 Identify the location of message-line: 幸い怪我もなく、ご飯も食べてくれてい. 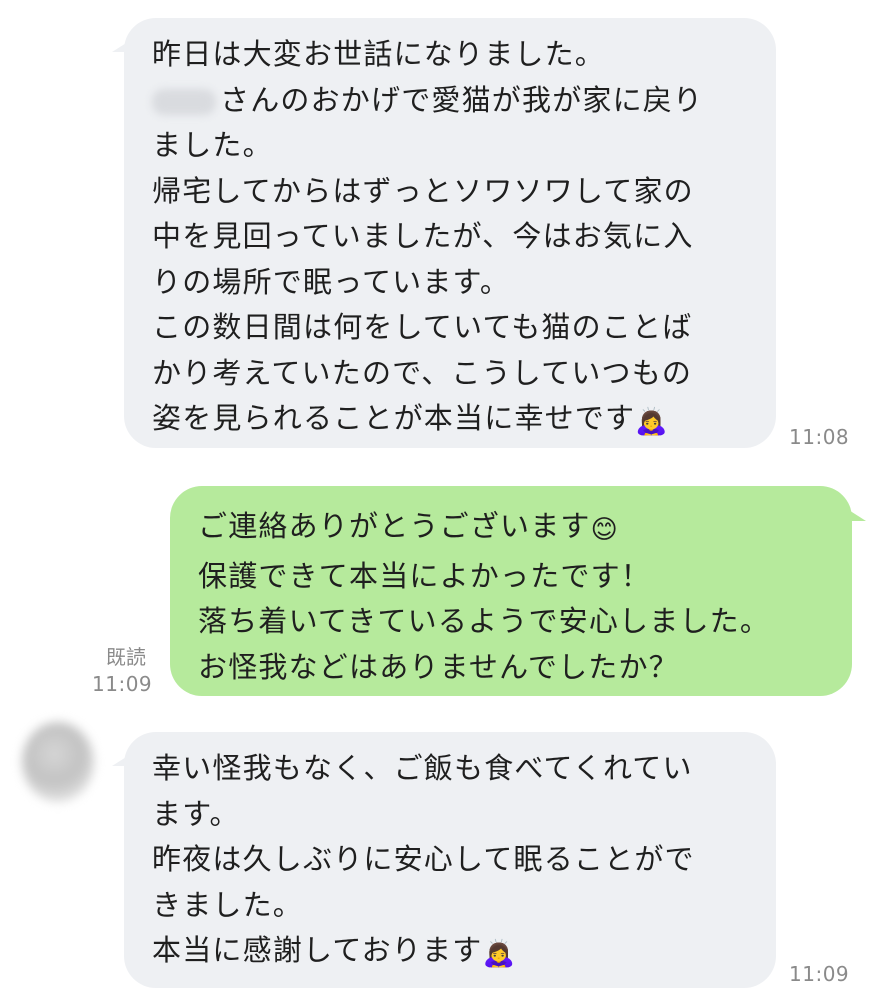
(422, 768).